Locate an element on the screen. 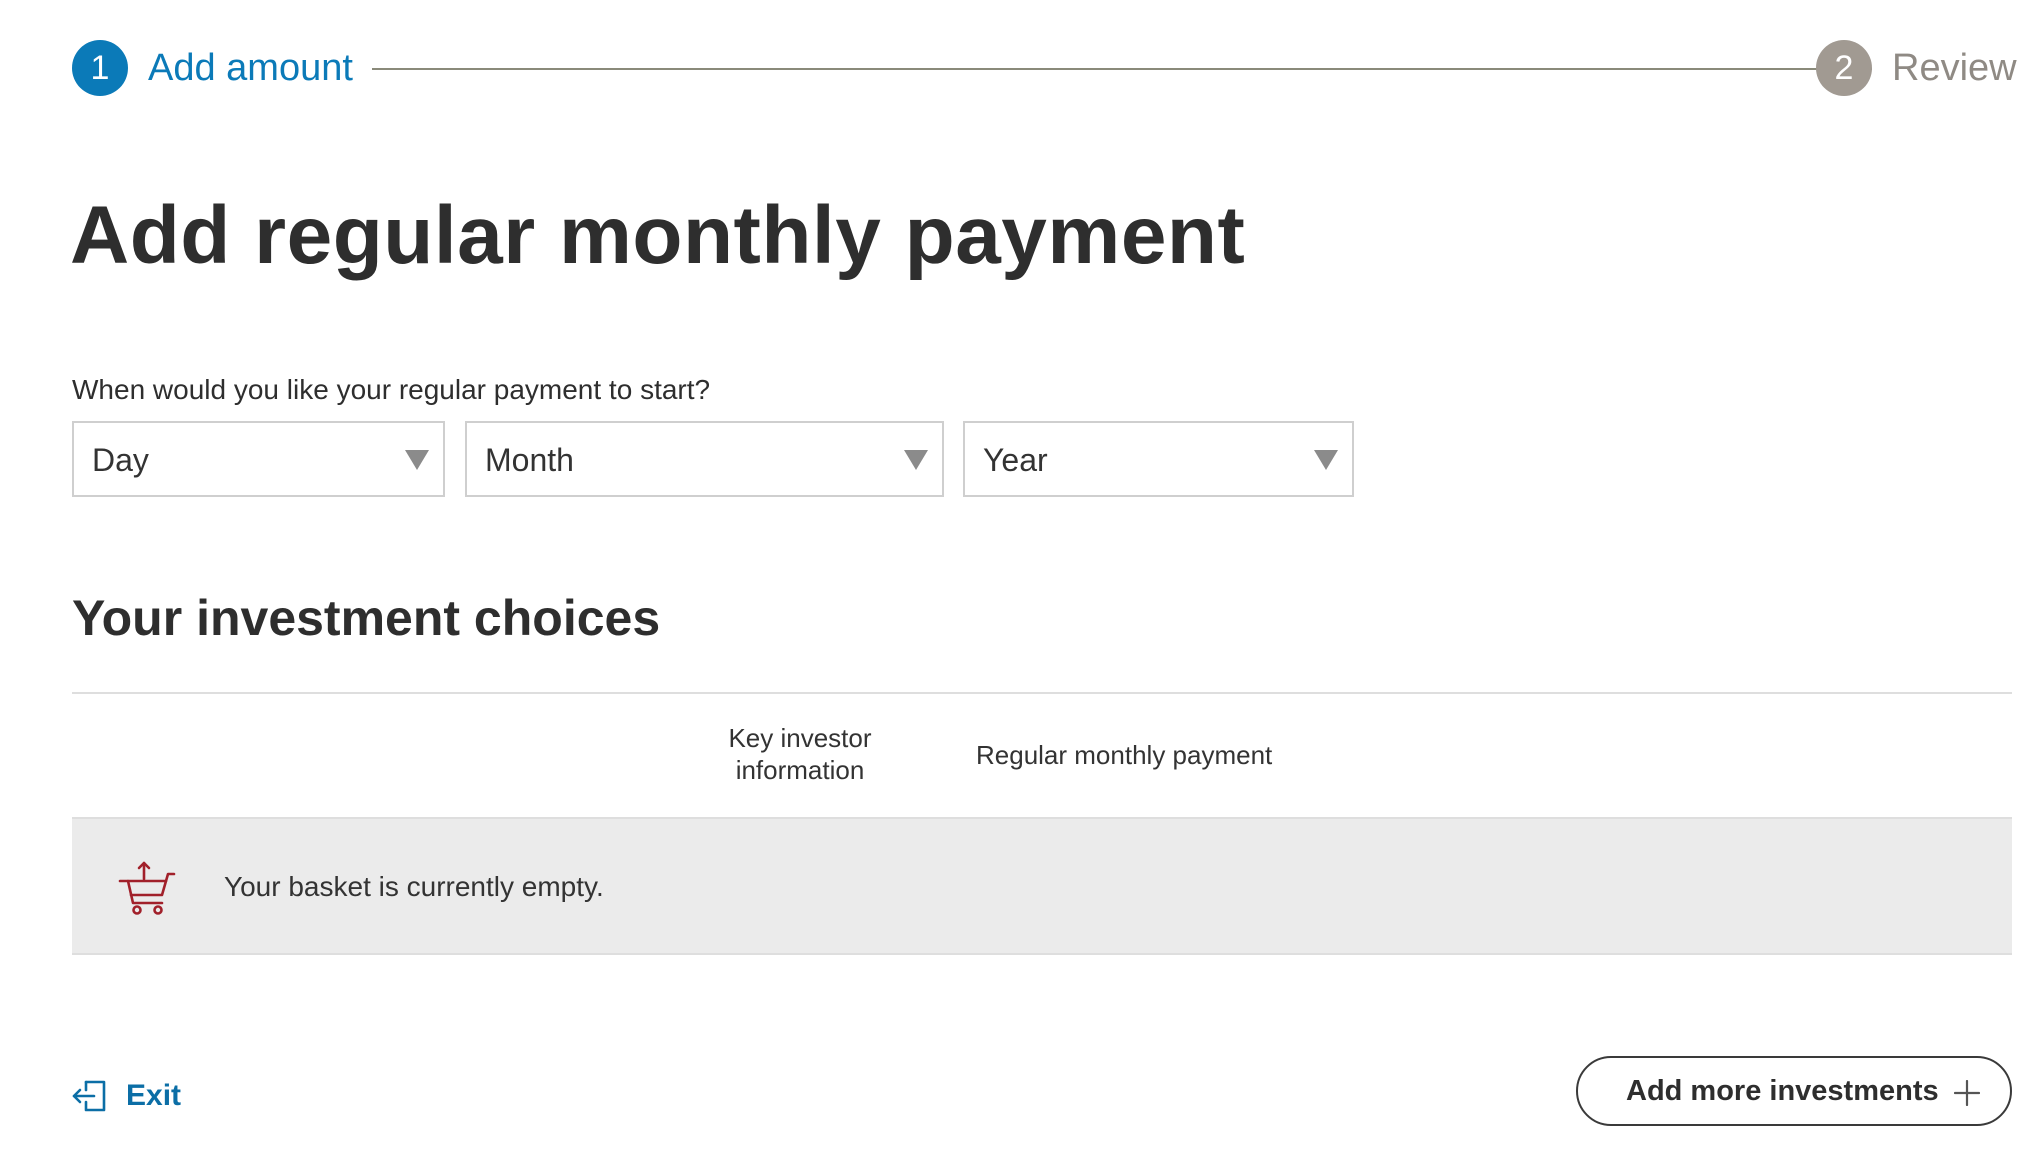  column-header-key-investor-information: Key investor information is located at coordinates (800, 754).